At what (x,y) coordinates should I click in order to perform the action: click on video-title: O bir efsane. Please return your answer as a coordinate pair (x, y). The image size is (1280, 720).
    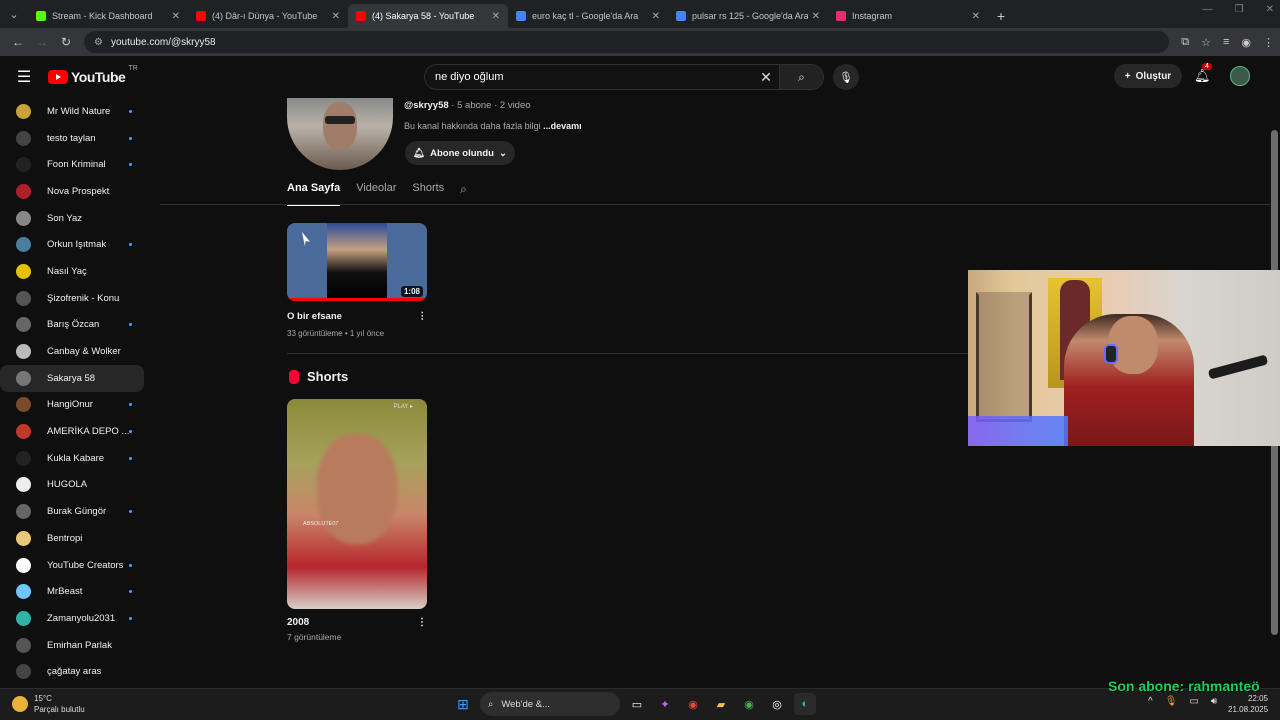
    Looking at the image, I should click on (314, 316).